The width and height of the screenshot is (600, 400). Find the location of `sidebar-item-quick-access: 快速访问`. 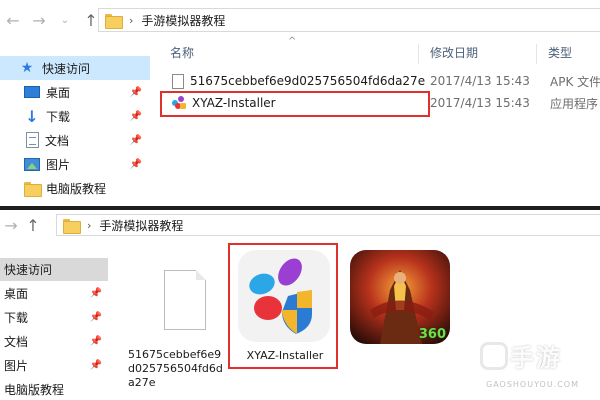

sidebar-item-quick-access: 快速访问 is located at coordinates (54, 269).